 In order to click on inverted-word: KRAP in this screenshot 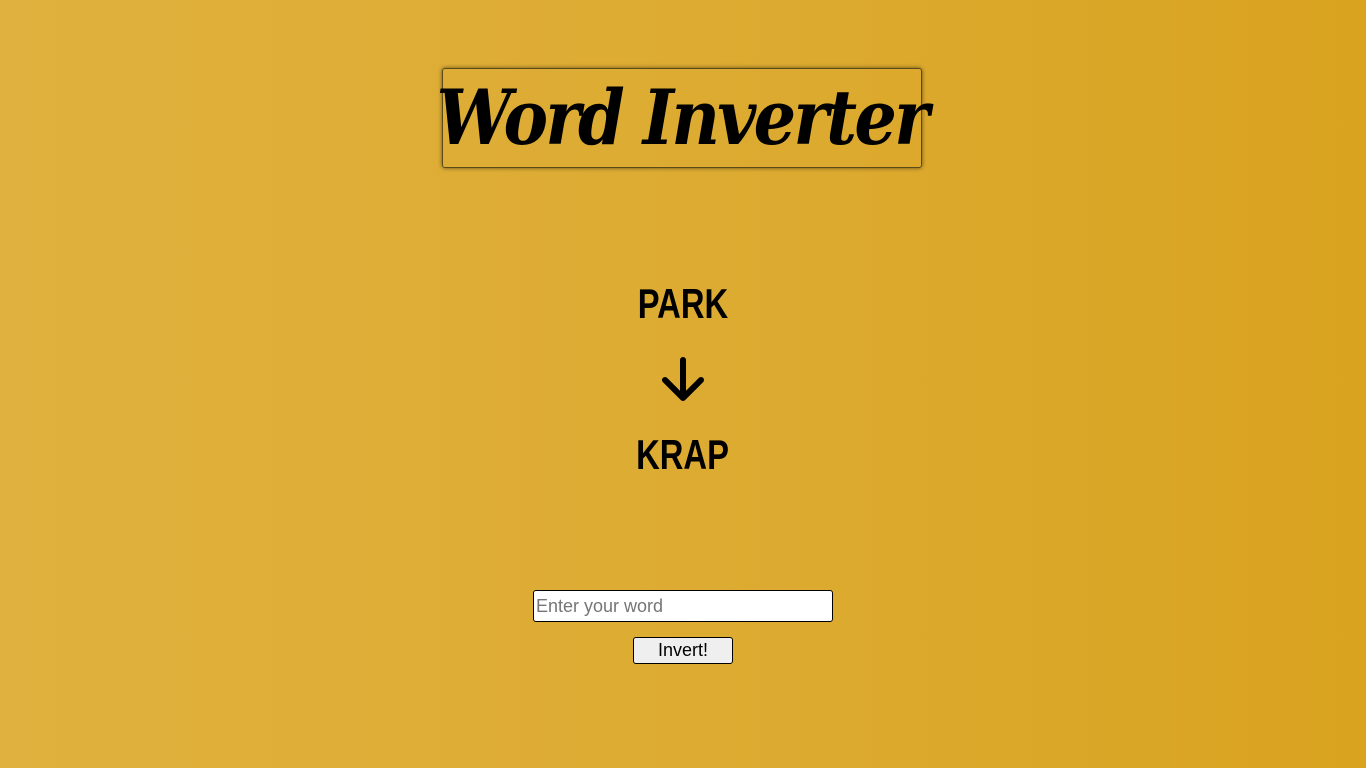, I will do `click(683, 455)`.